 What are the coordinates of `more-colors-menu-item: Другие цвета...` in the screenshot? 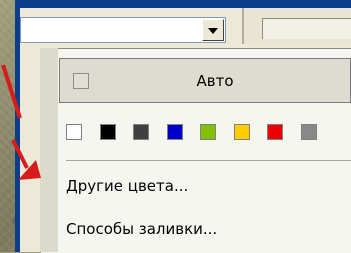 It's located at (127, 186).